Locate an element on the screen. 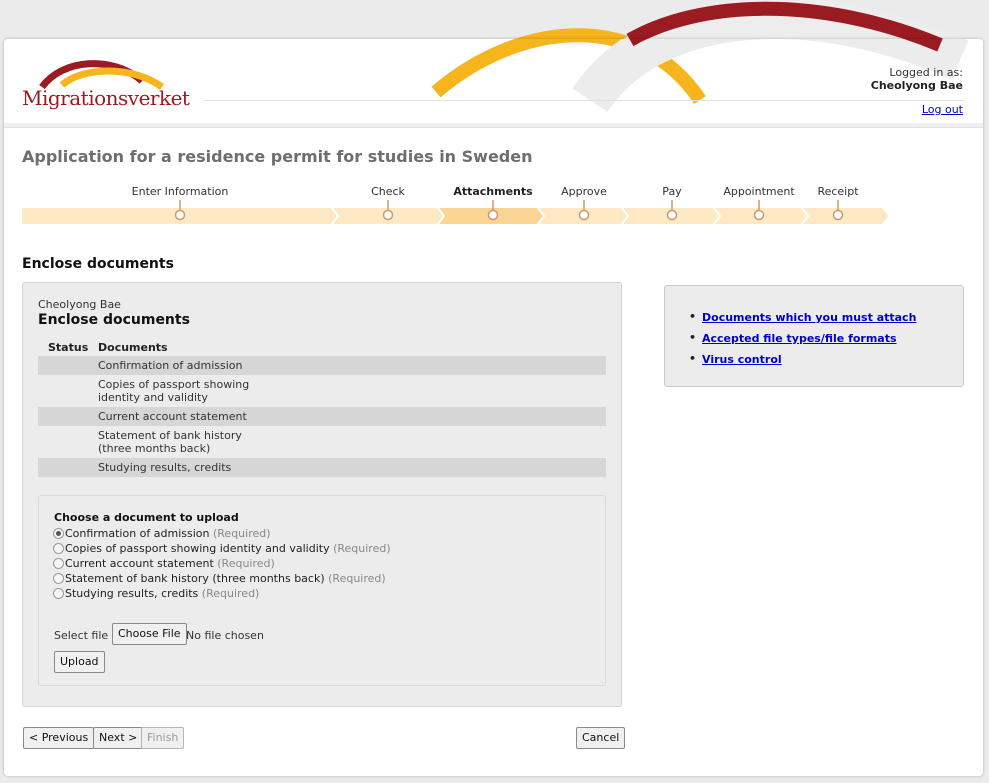 The width and height of the screenshot is (989, 783). table-row: Current account statement is located at coordinates (322, 416).